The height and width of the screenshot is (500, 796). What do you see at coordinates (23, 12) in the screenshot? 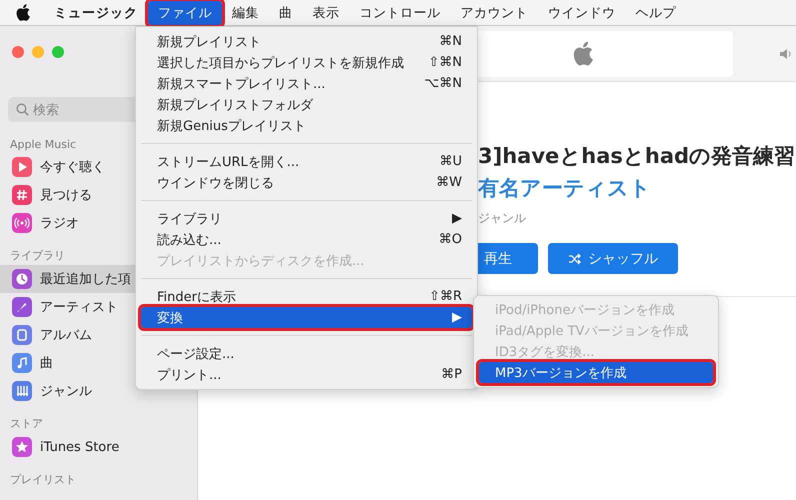
I see `apple-menu-icon` at bounding box center [23, 12].